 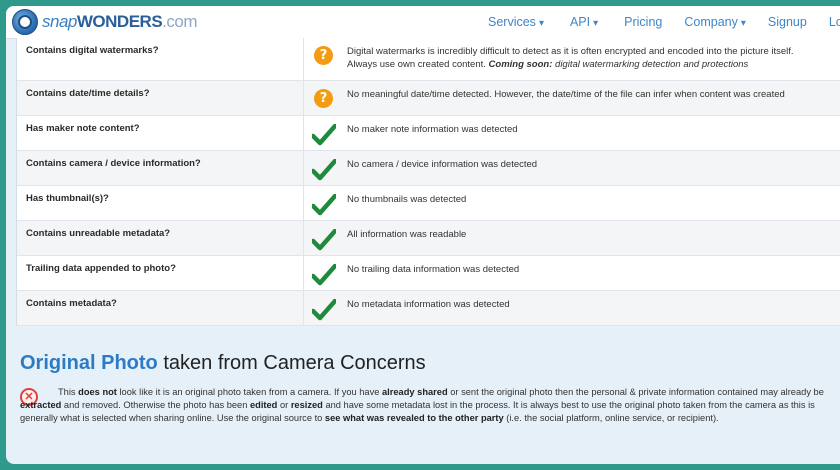 What do you see at coordinates (643, 22) in the screenshot?
I see `nav-item-pricing: Pricing` at bounding box center [643, 22].